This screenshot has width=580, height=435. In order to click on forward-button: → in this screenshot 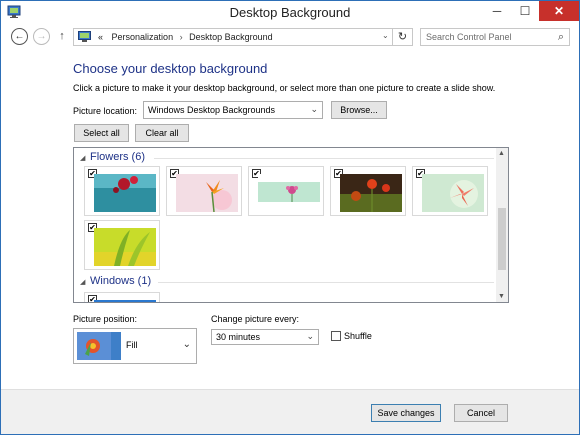, I will do `click(41, 36)`.